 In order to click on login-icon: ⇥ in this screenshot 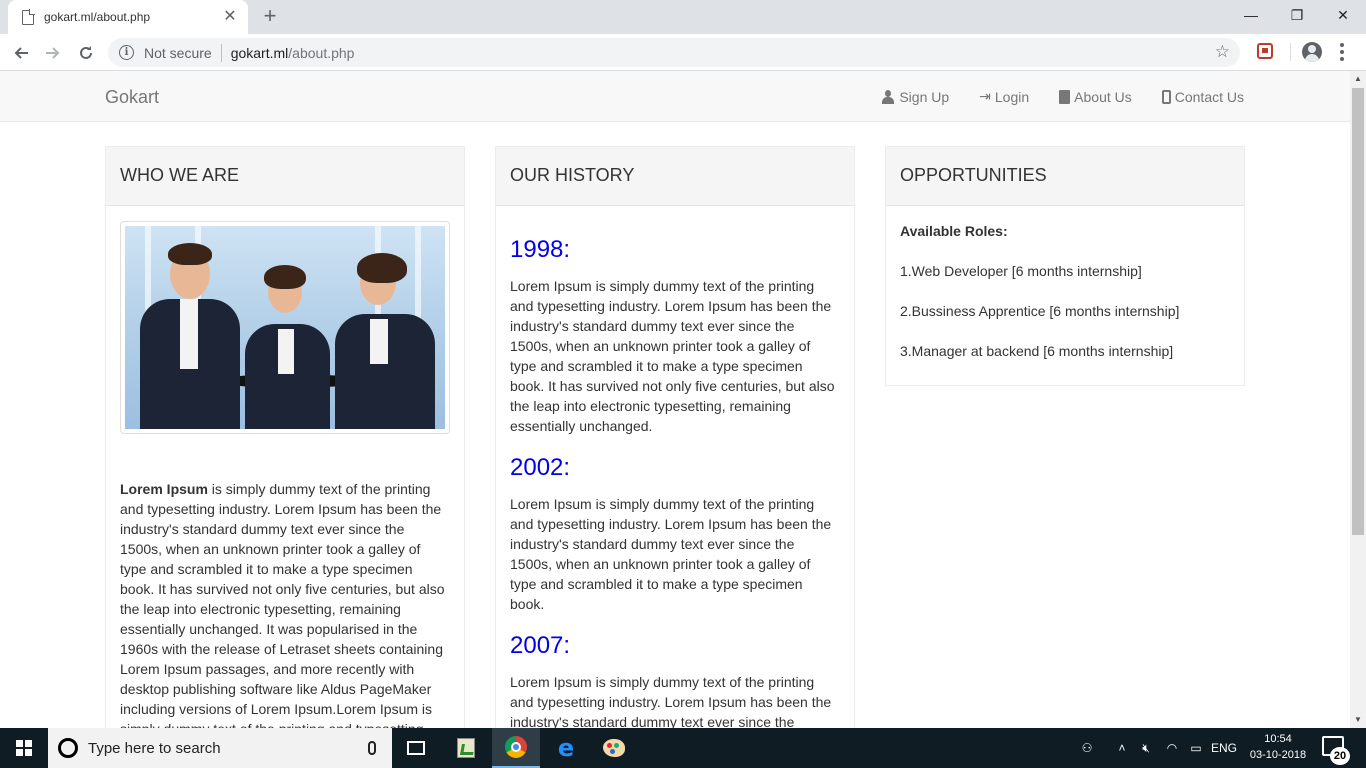, I will do `click(985, 96)`.